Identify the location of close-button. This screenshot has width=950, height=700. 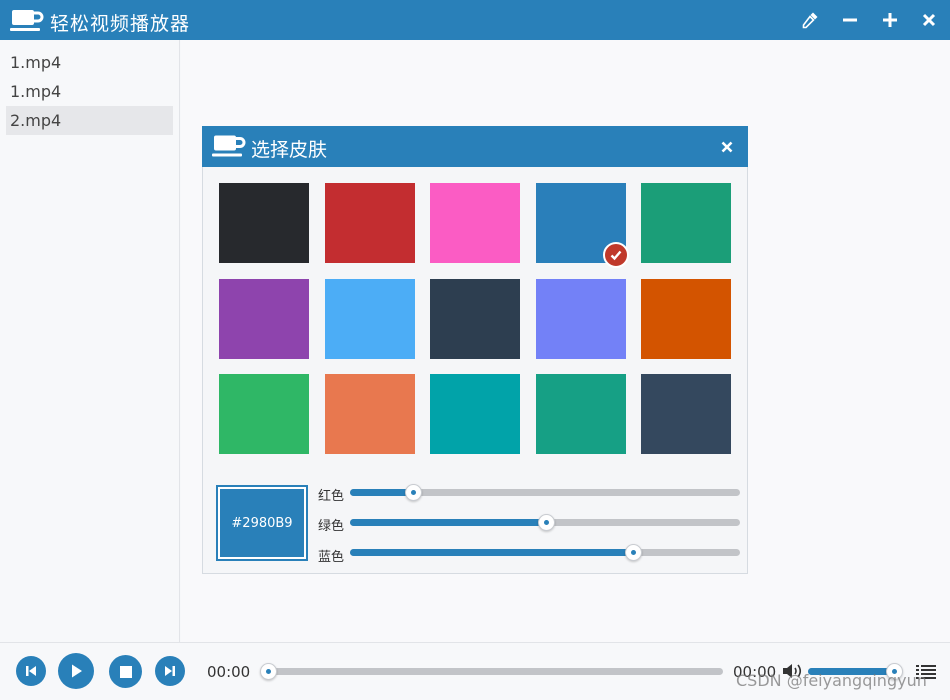
(929, 20).